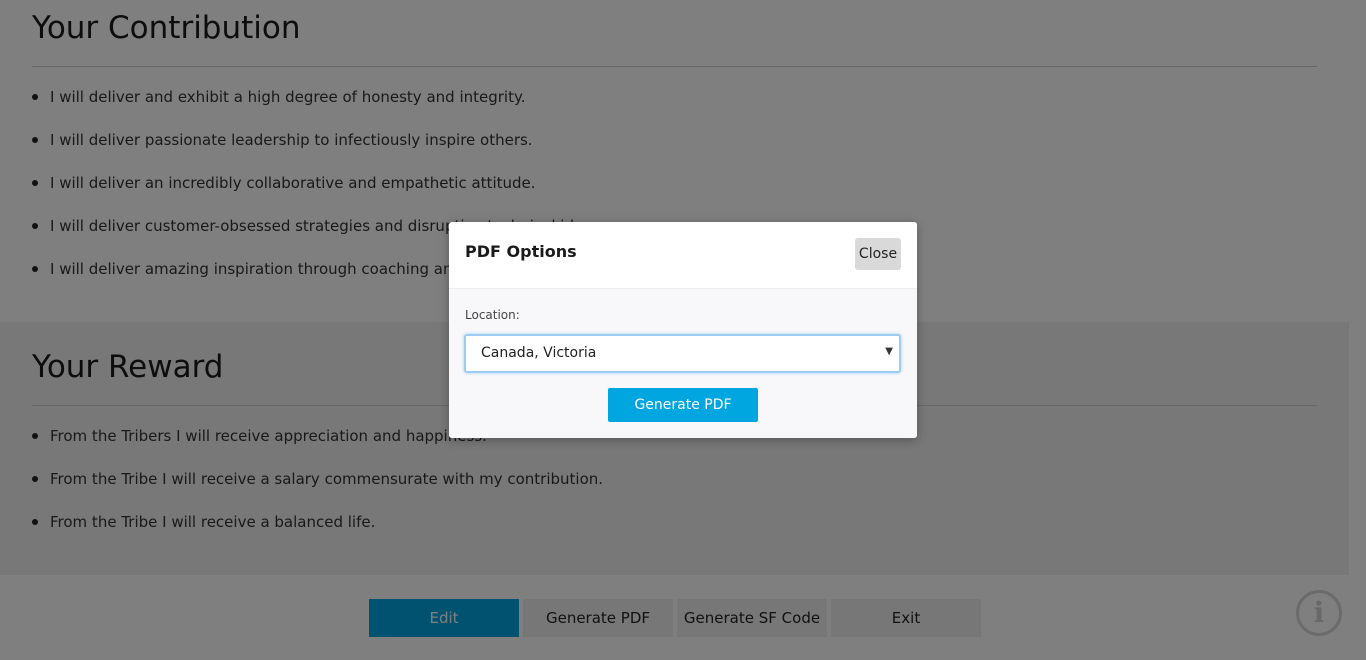  Describe the element at coordinates (889, 351) in the screenshot. I see `dropdown-arrow-icon: ▼` at that location.